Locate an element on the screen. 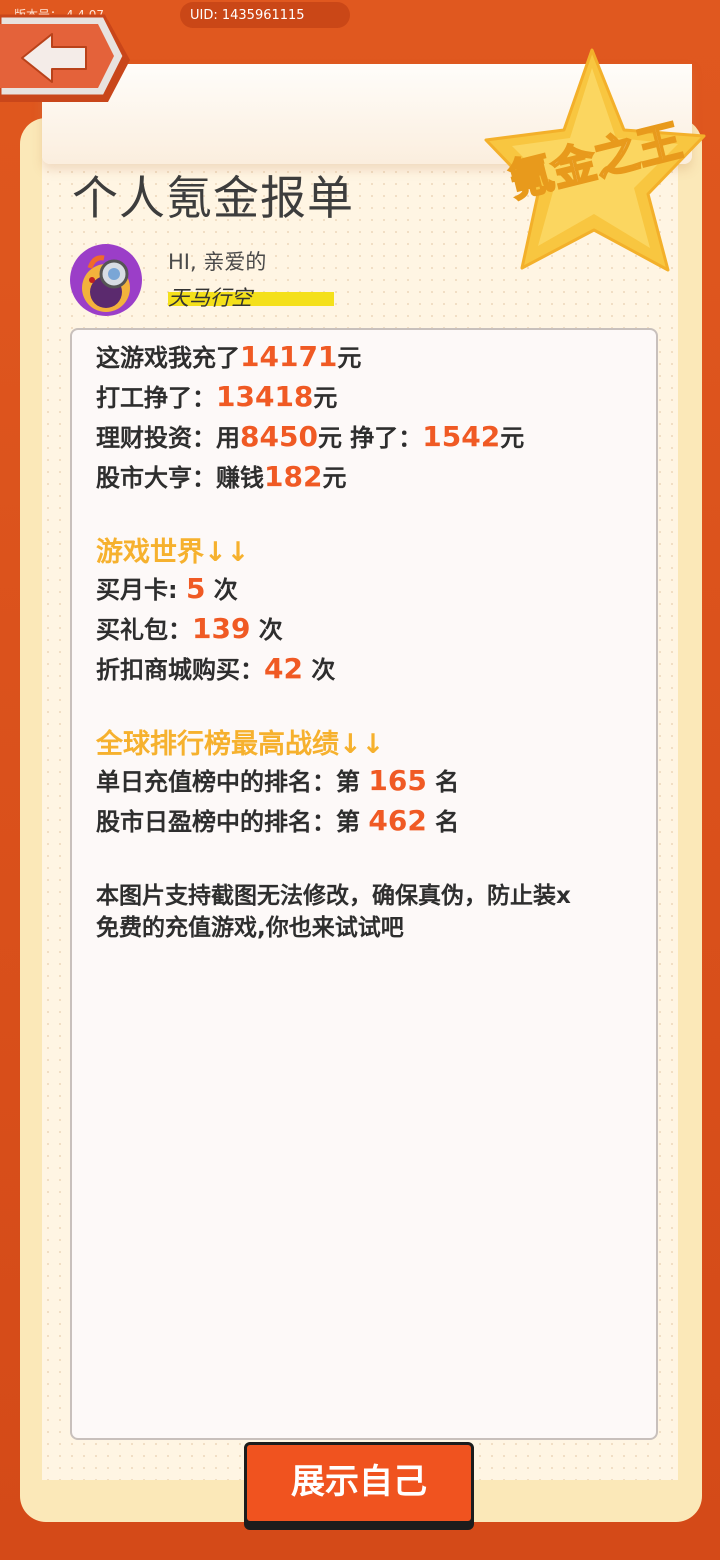 This screenshot has width=720, height=1560. rank-item-recharge: 单日充值榜中的排名：第 165 名 is located at coordinates (278, 780).